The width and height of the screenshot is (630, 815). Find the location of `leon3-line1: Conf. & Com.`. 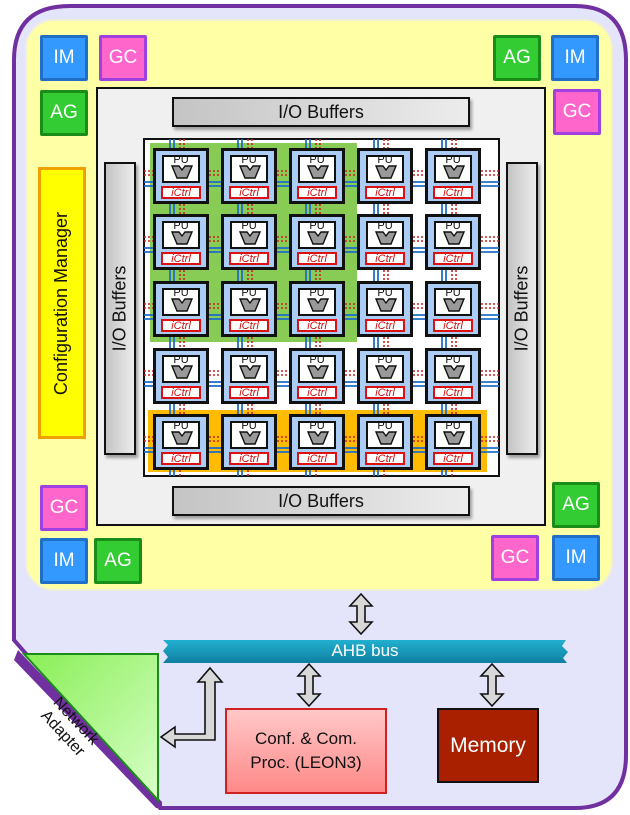

leon3-line1: Conf. & Com. is located at coordinates (306, 738).